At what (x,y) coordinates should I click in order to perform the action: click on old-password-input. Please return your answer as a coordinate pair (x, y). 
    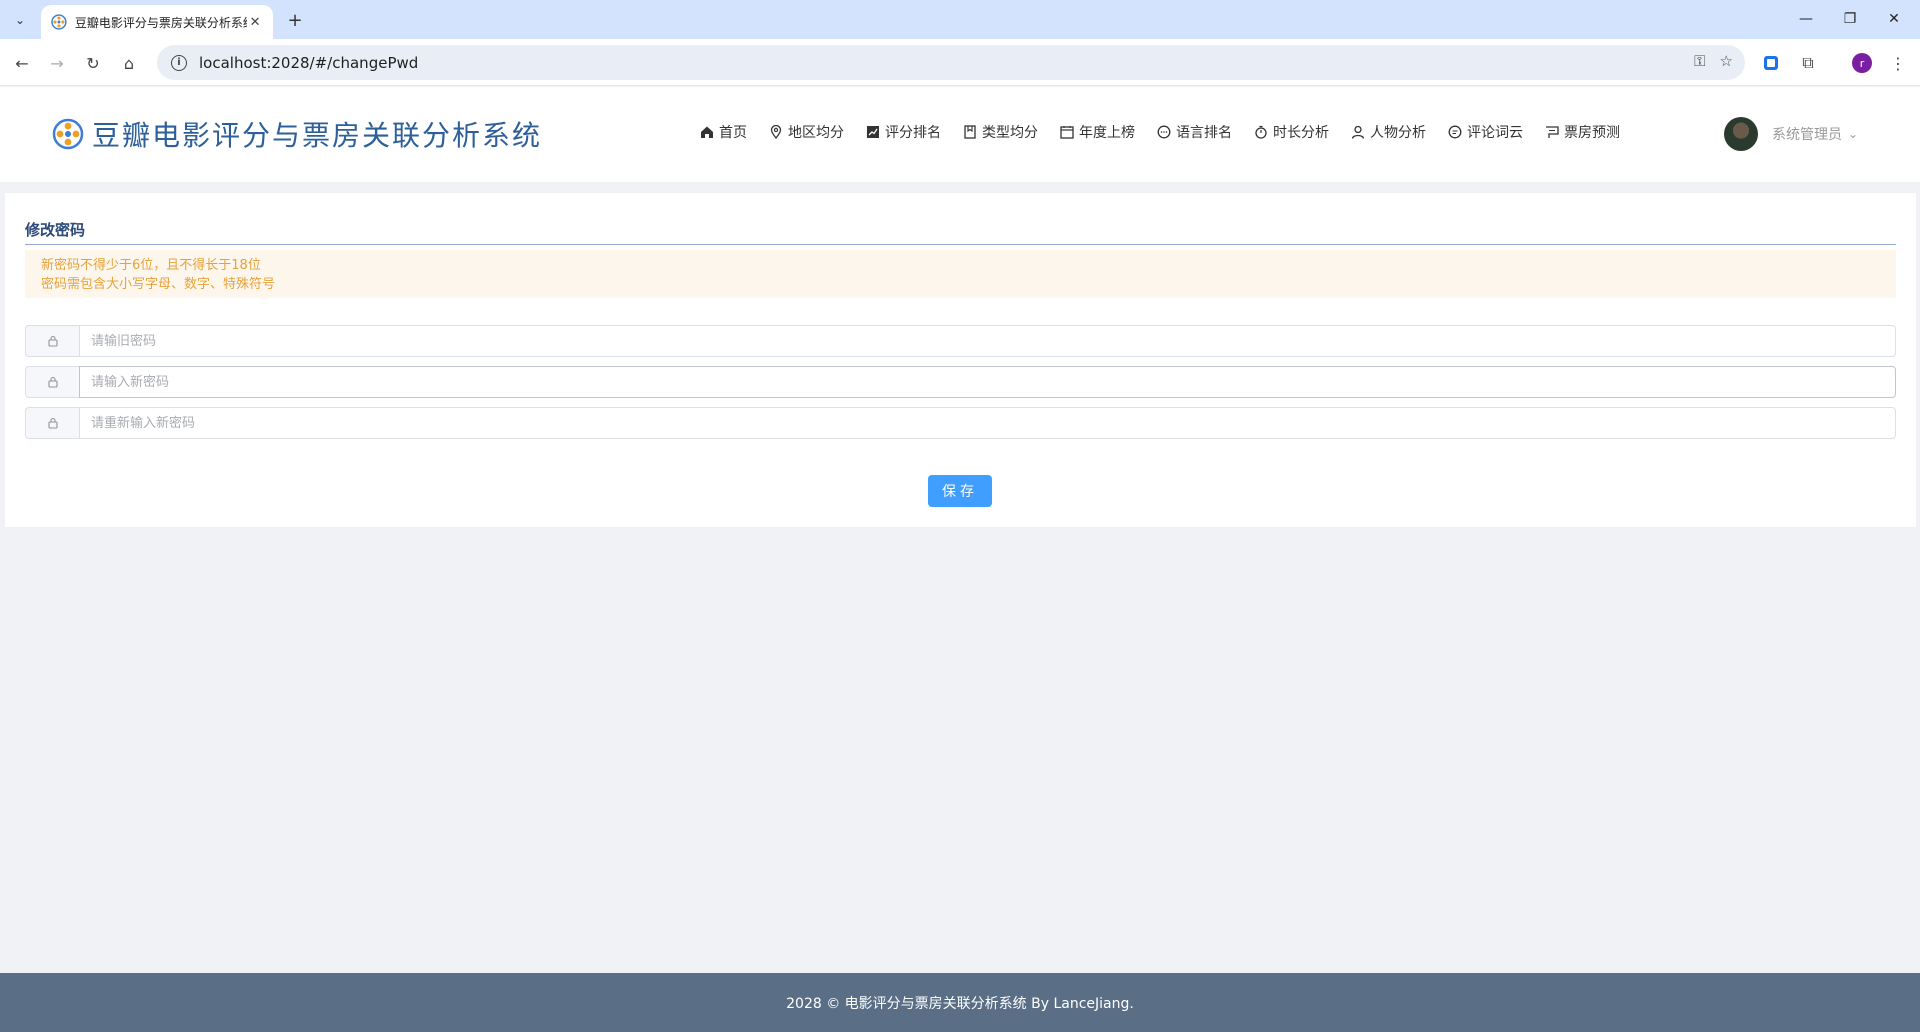
    Looking at the image, I should click on (987, 341).